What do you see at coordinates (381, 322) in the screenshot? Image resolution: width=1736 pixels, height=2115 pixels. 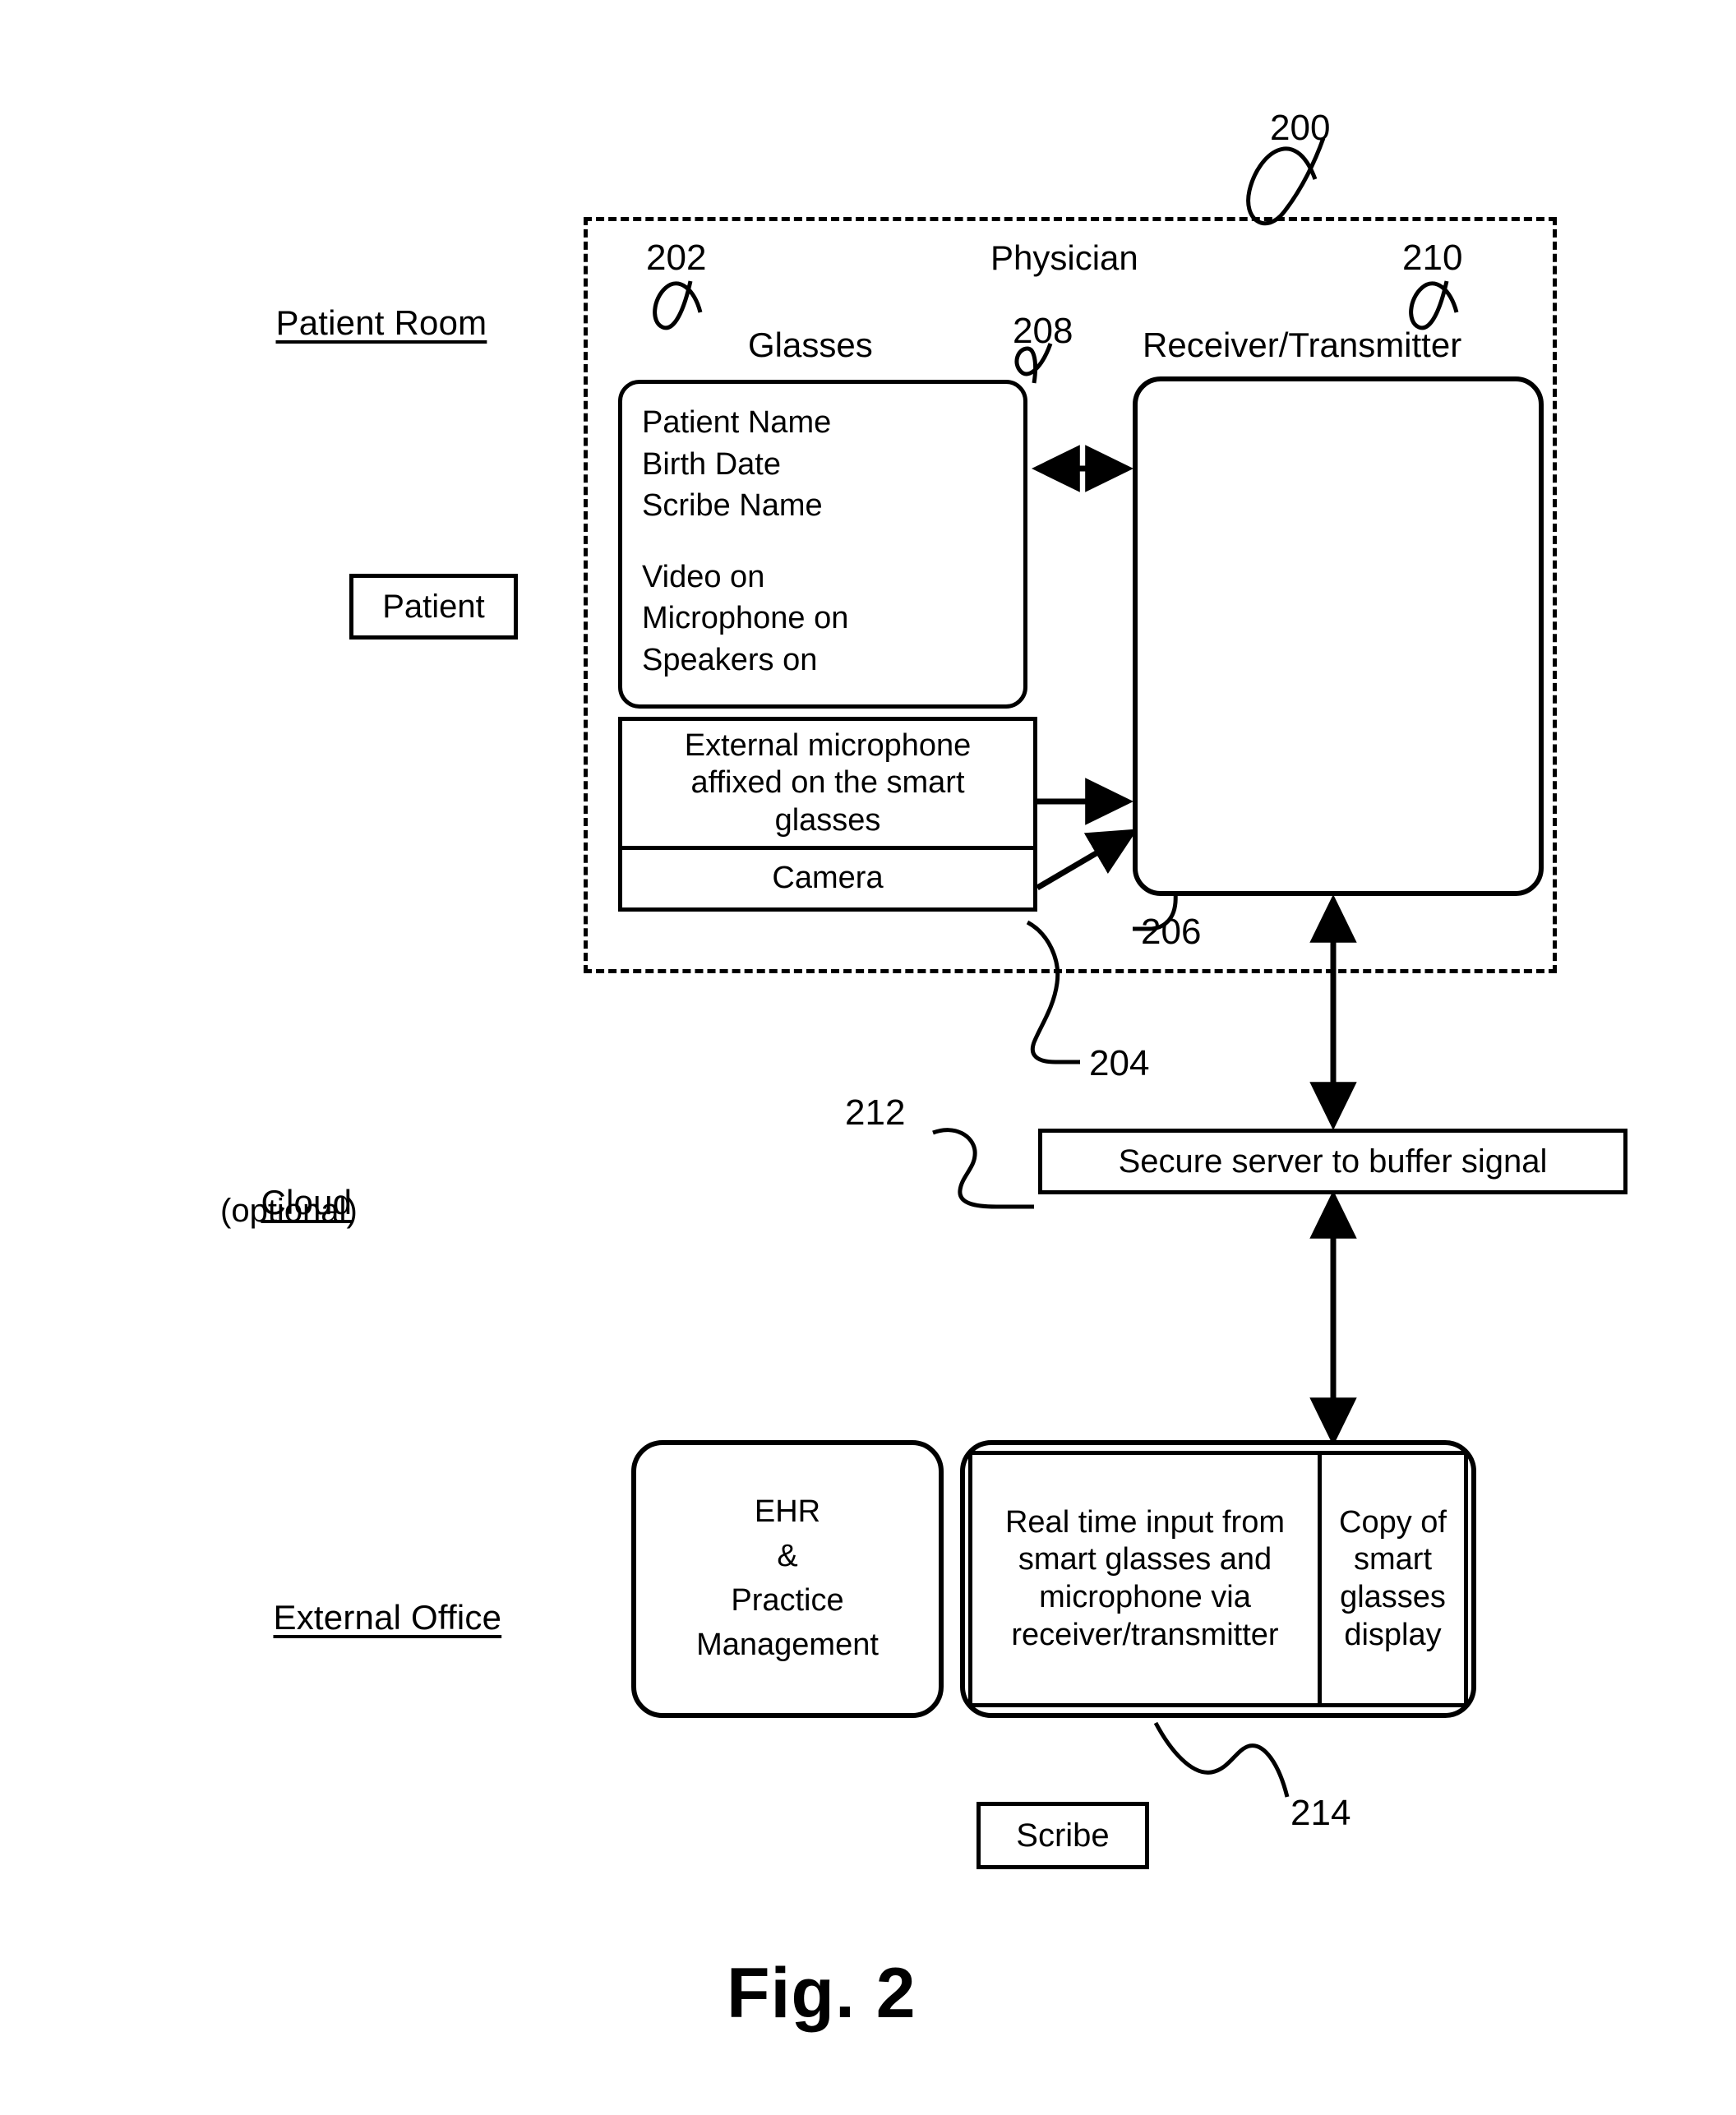 I see `section-label-patient-room: Patient Room` at bounding box center [381, 322].